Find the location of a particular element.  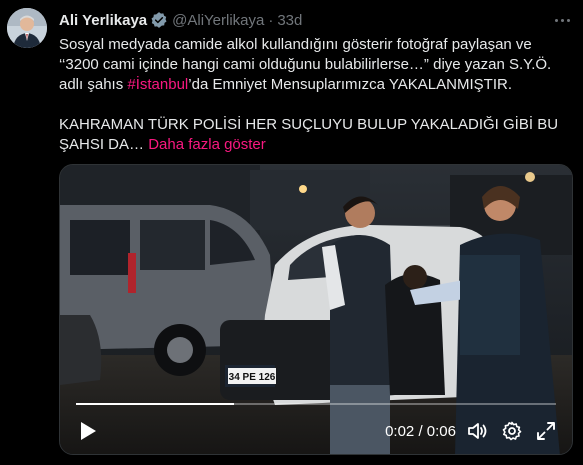

video-controls: 0:02 / 0:06 is located at coordinates (316, 431).